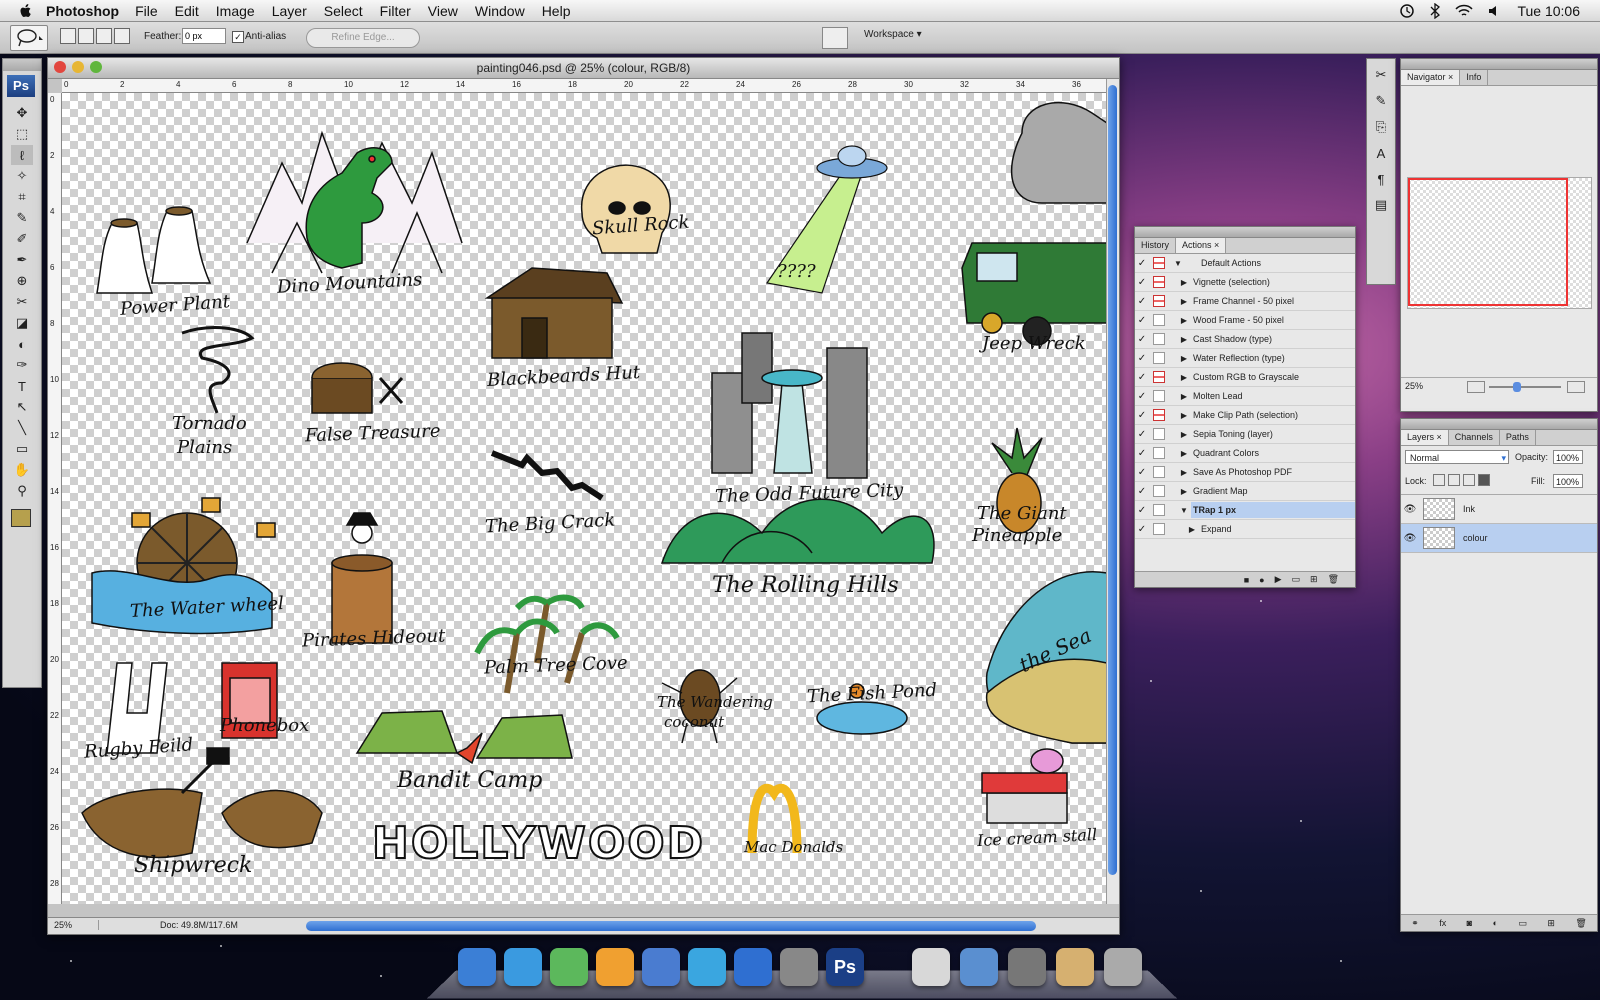  Describe the element at coordinates (671, 926) in the screenshot. I see `horizontal-scrollbar` at that location.